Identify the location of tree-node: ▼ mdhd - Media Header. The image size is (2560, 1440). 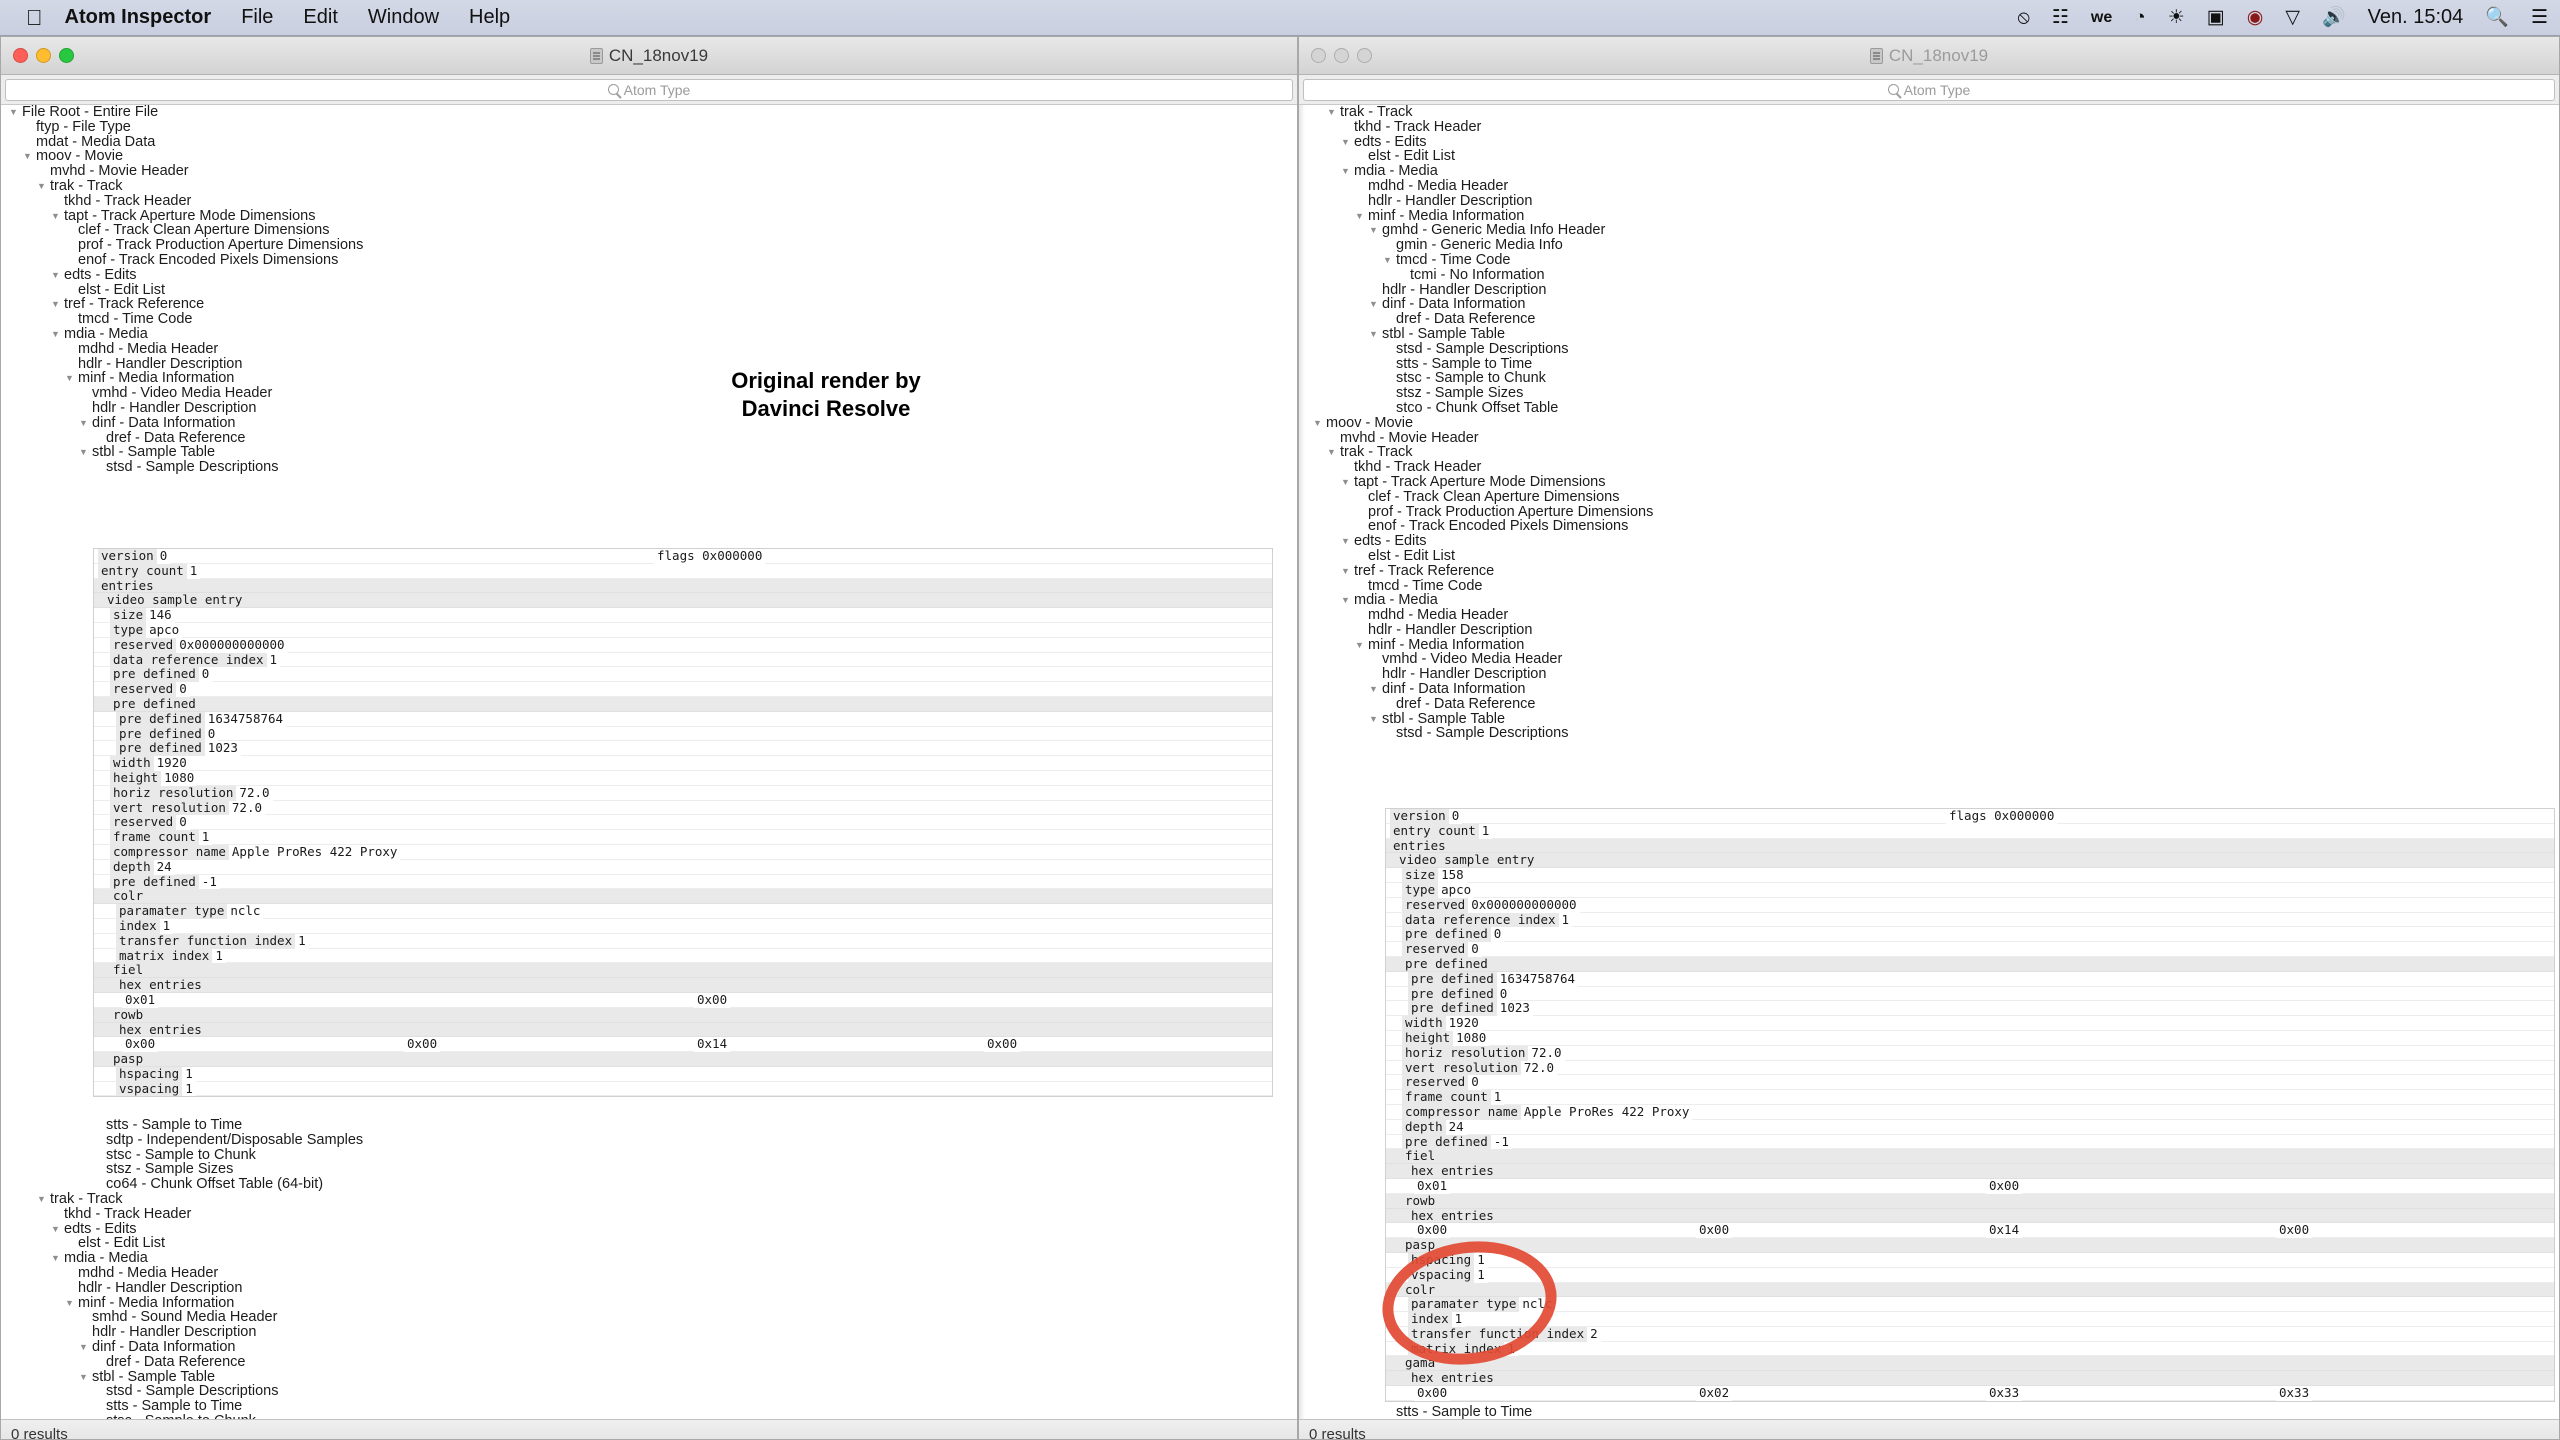
(649, 1273).